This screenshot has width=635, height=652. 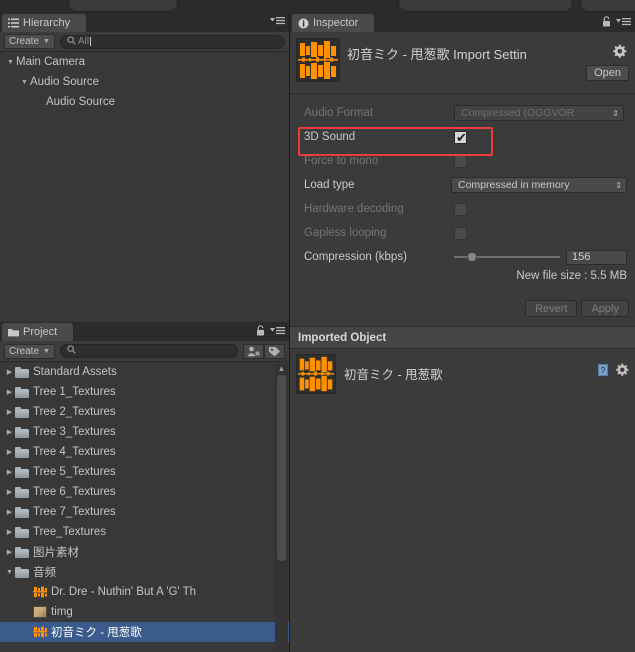 What do you see at coordinates (29, 351) in the screenshot?
I see `project-create-button: Create ▼` at bounding box center [29, 351].